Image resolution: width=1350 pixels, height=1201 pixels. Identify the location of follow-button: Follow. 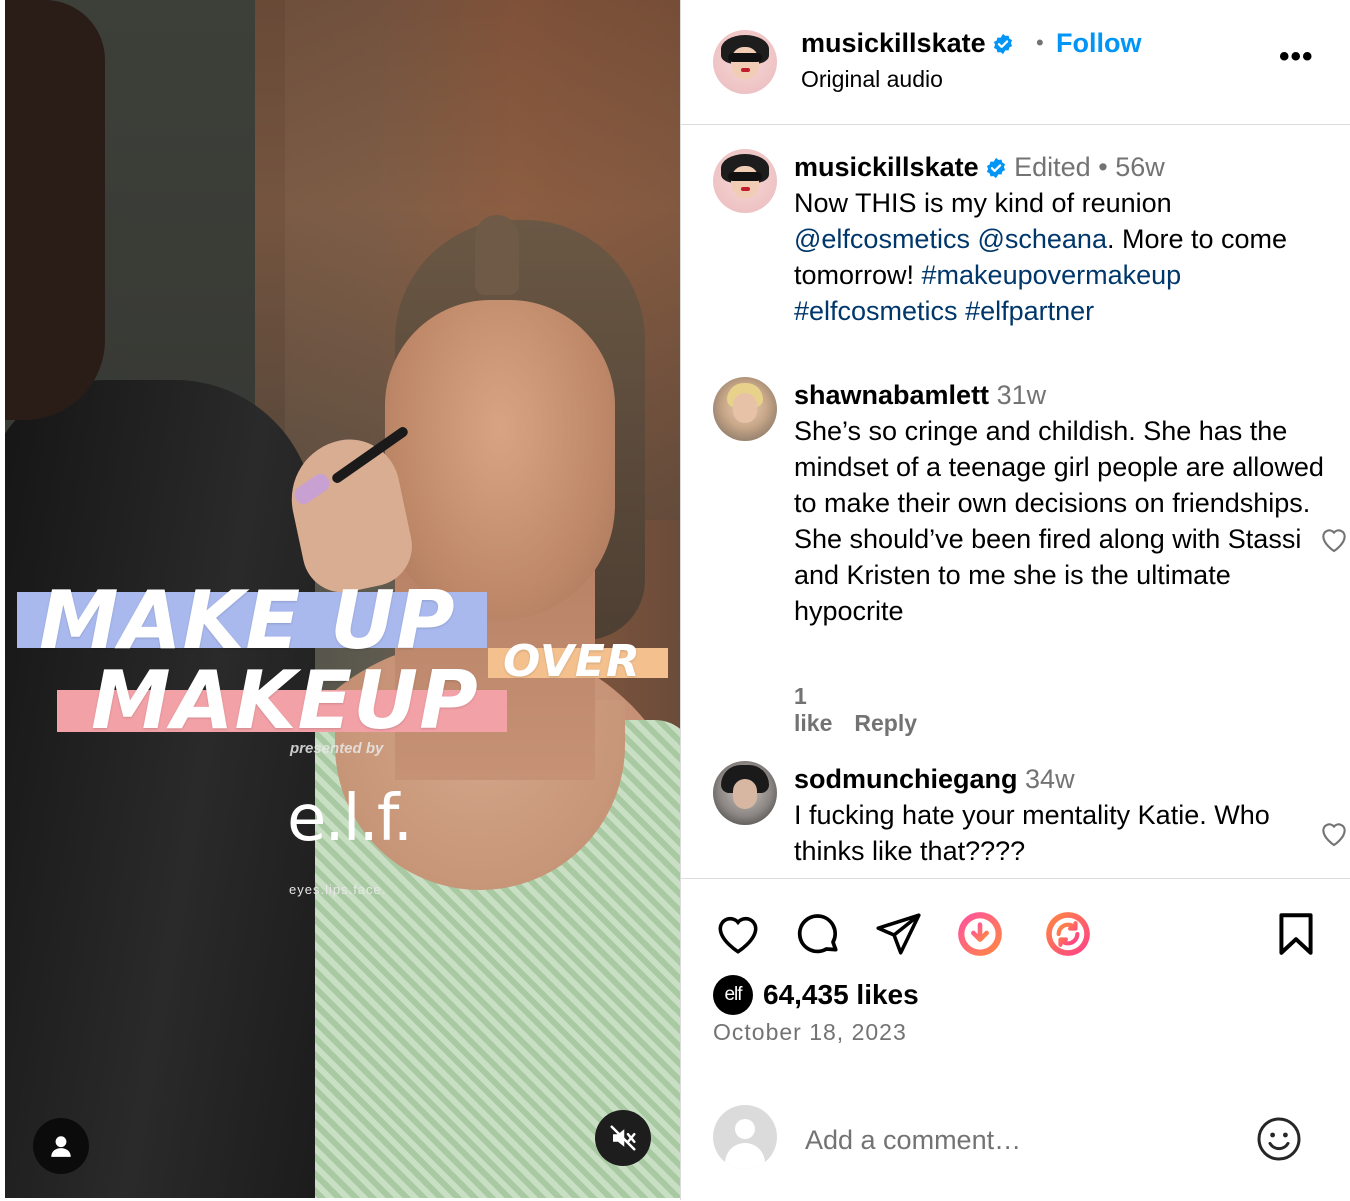
(1098, 43).